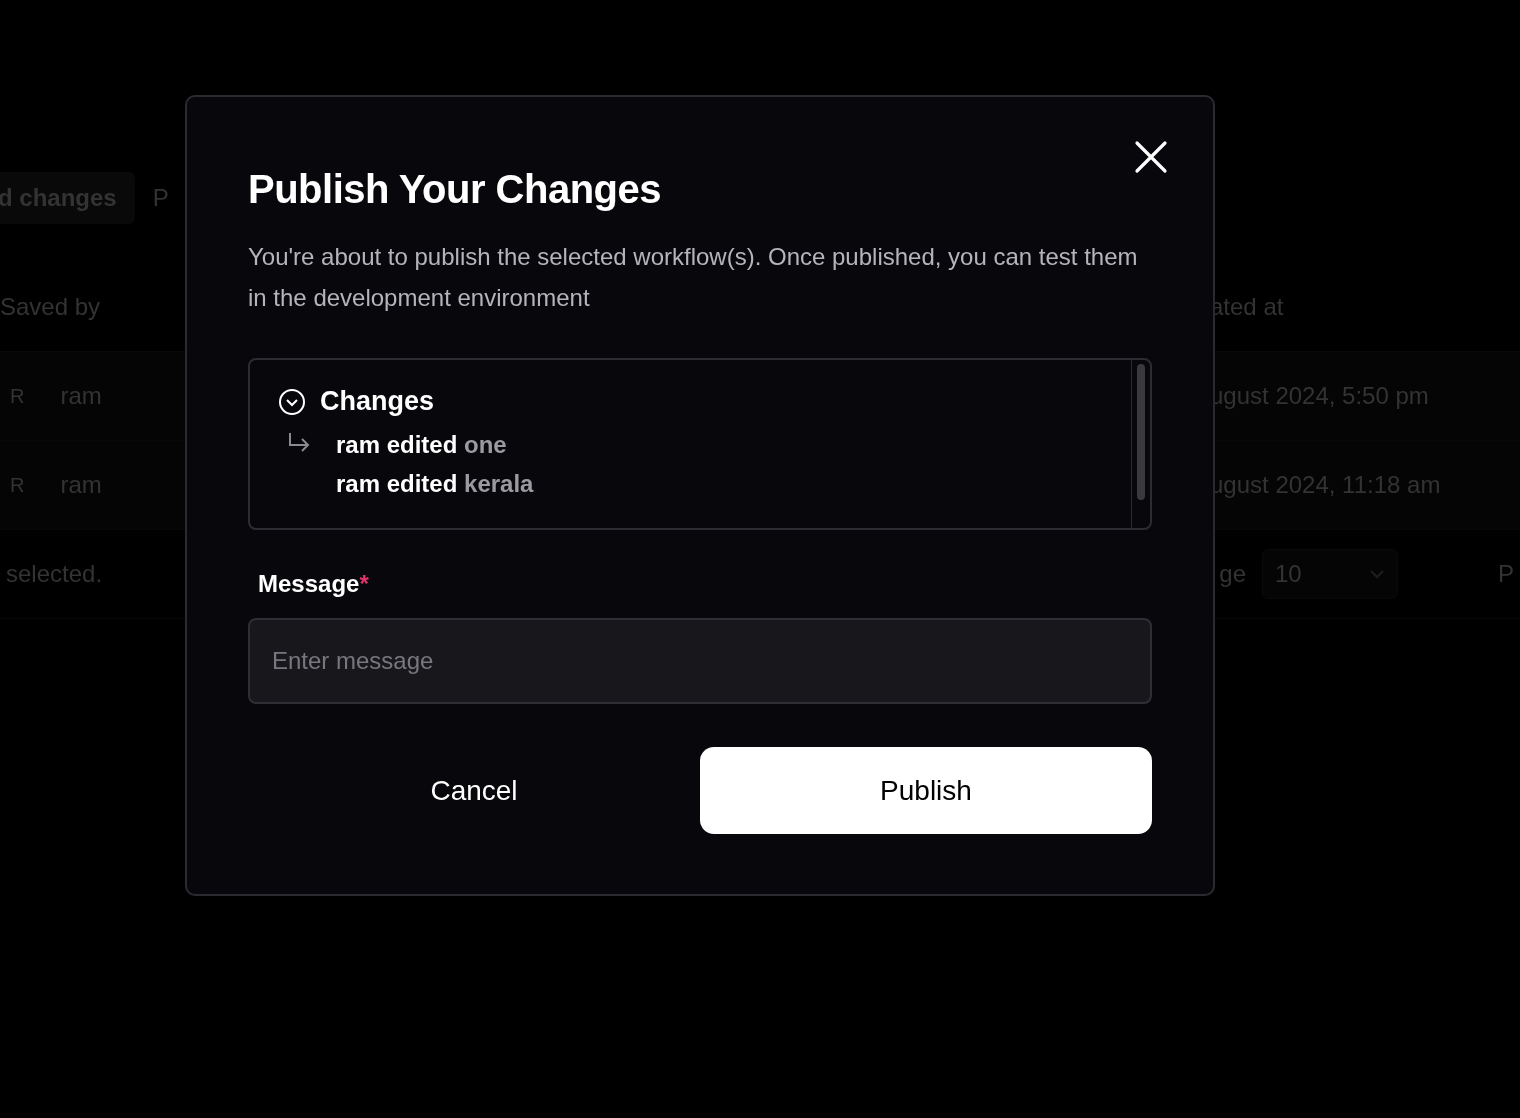 This screenshot has width=1520, height=1118. Describe the element at coordinates (926, 790) in the screenshot. I see `publish-button: Publish` at that location.